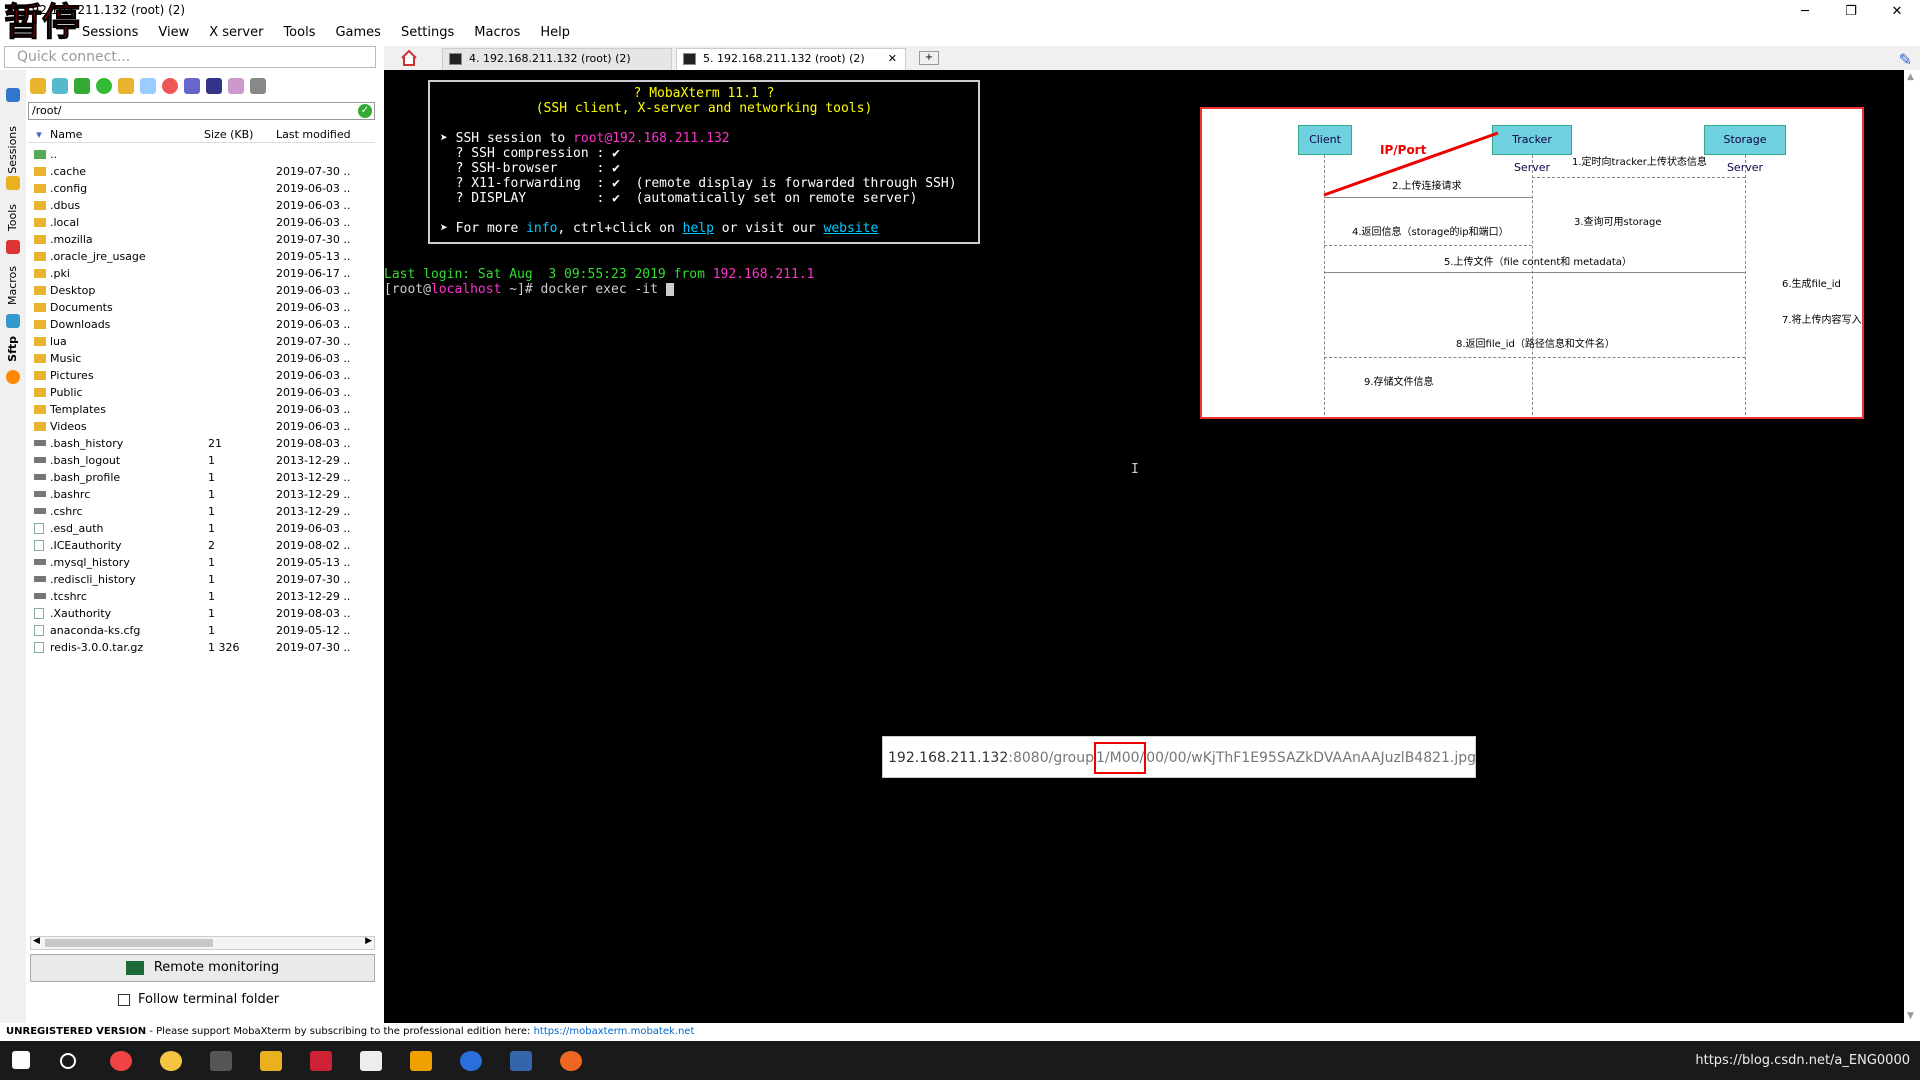 The height and width of the screenshot is (1080, 1920). What do you see at coordinates (12, 349) in the screenshot?
I see `side-tab-sftp: Sftp` at bounding box center [12, 349].